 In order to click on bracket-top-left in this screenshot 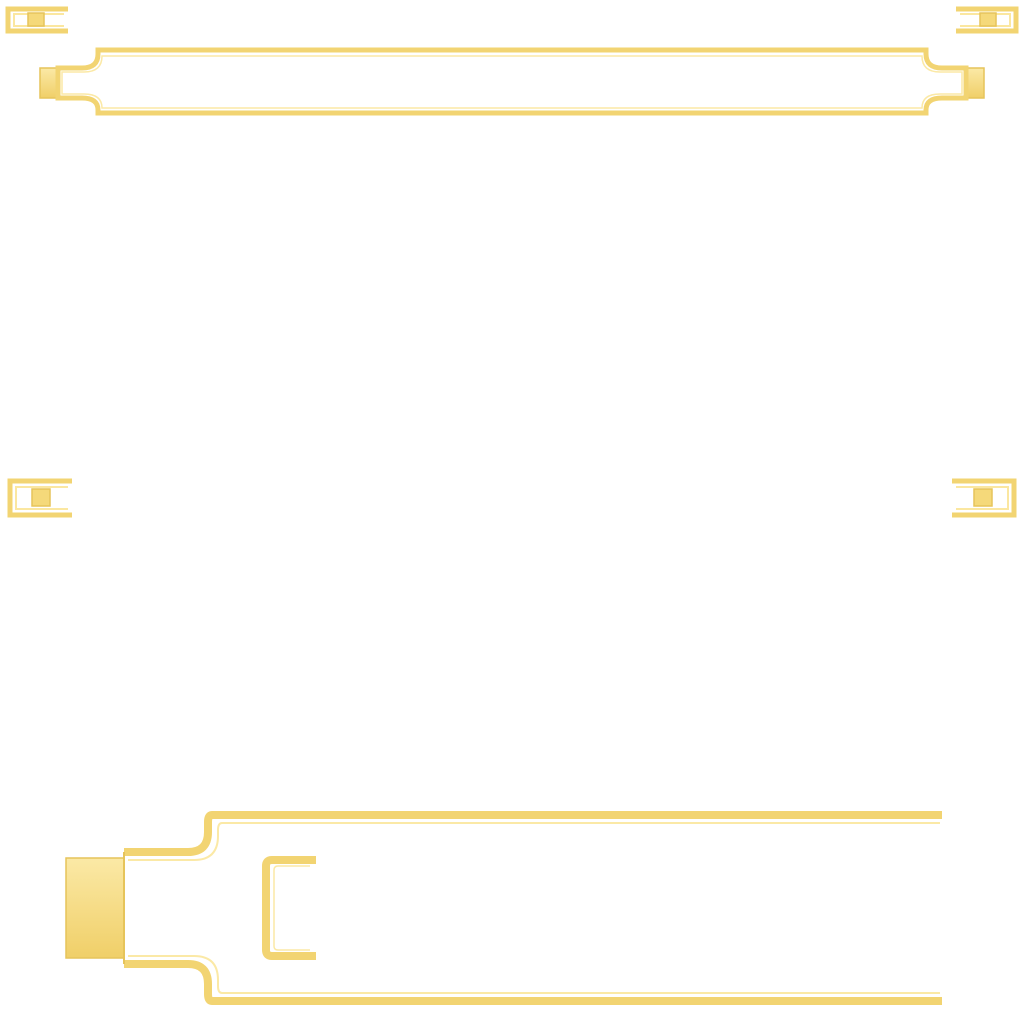, I will do `click(36, 20)`.